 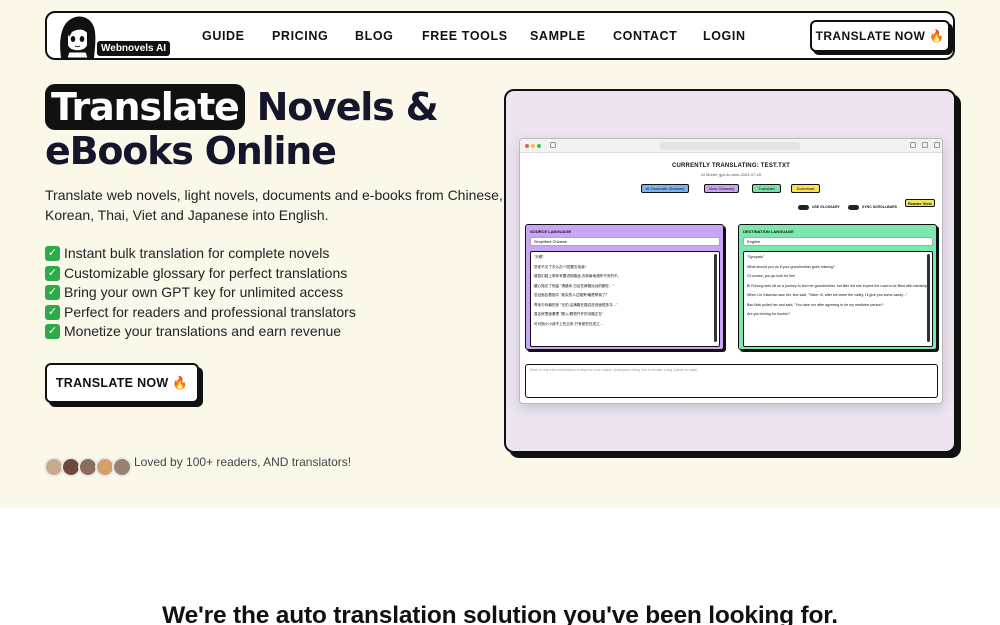 I want to click on social-proof-text: Loved by 100+ readers, AND translators!, so click(x=243, y=462).